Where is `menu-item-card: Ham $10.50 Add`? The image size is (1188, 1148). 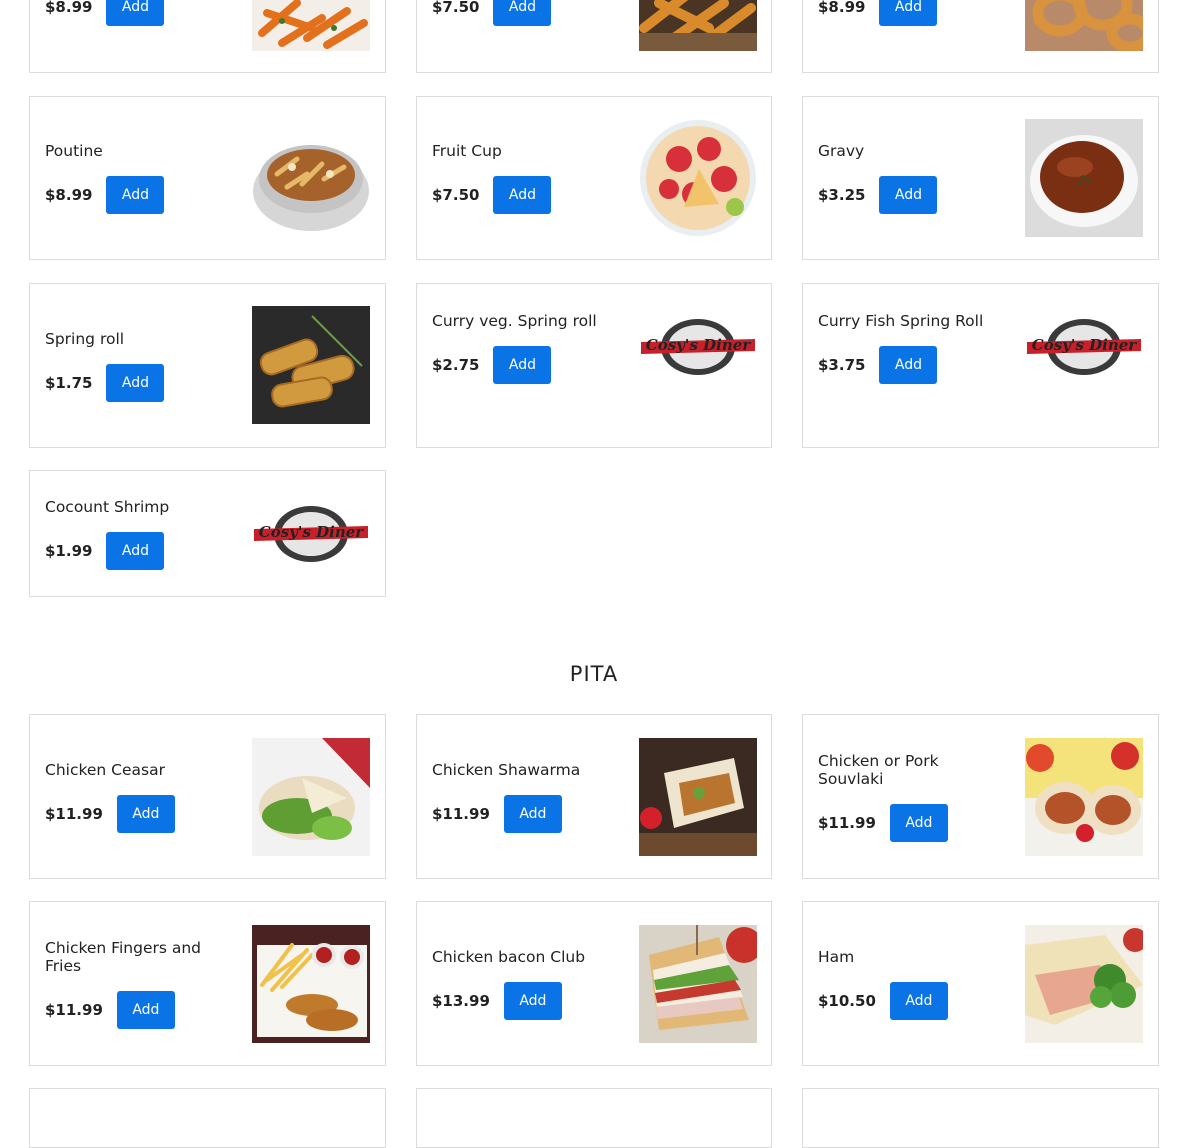
menu-item-card: Ham $10.50 Add is located at coordinates (980, 983).